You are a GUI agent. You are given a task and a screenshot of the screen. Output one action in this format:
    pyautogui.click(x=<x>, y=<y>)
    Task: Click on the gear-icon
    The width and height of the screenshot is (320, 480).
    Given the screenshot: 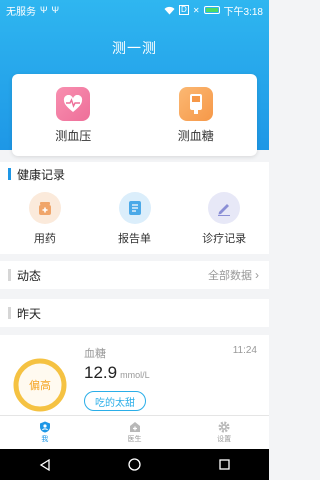 What is the action you would take?
    pyautogui.click(x=224, y=427)
    